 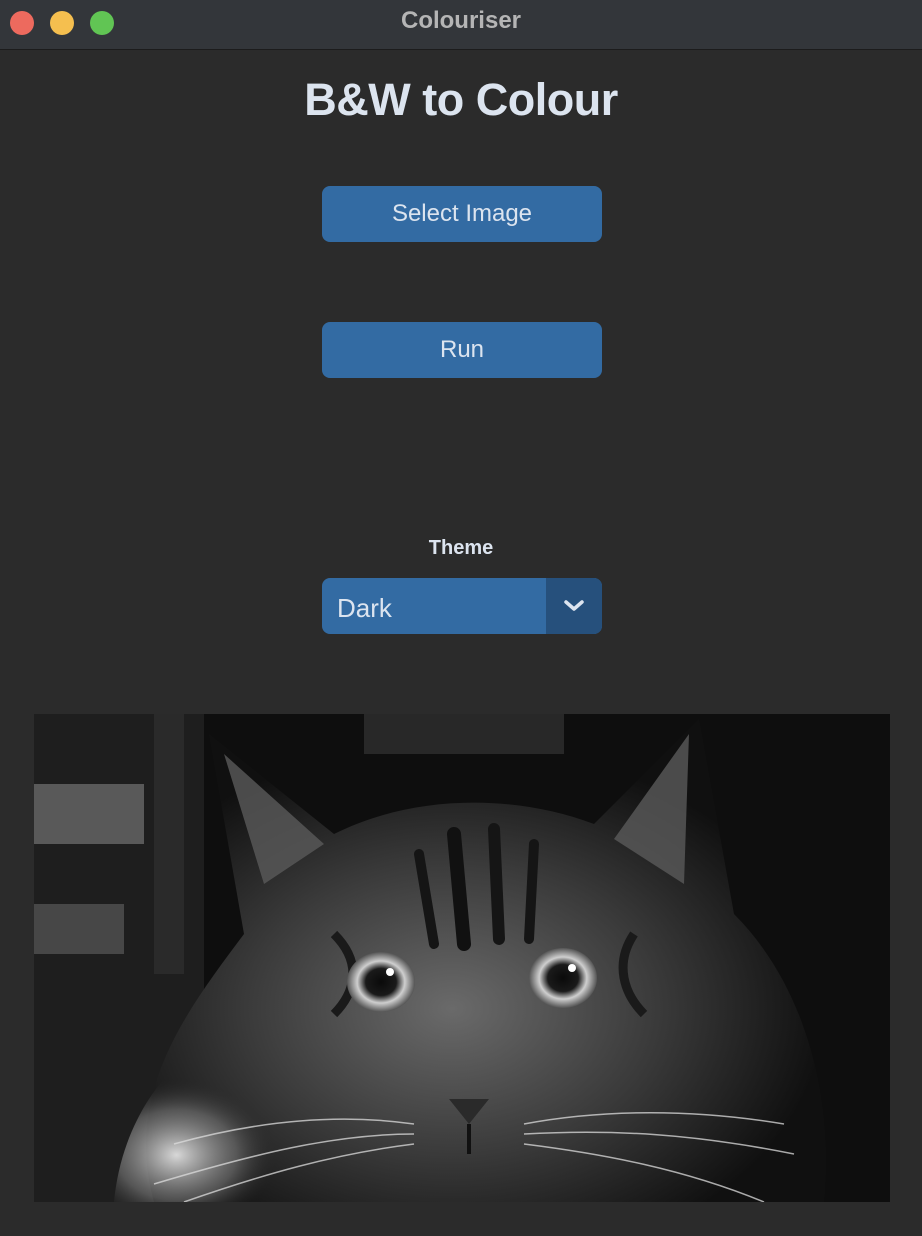 What do you see at coordinates (462, 606) in the screenshot?
I see `theme-dropdown: Dark` at bounding box center [462, 606].